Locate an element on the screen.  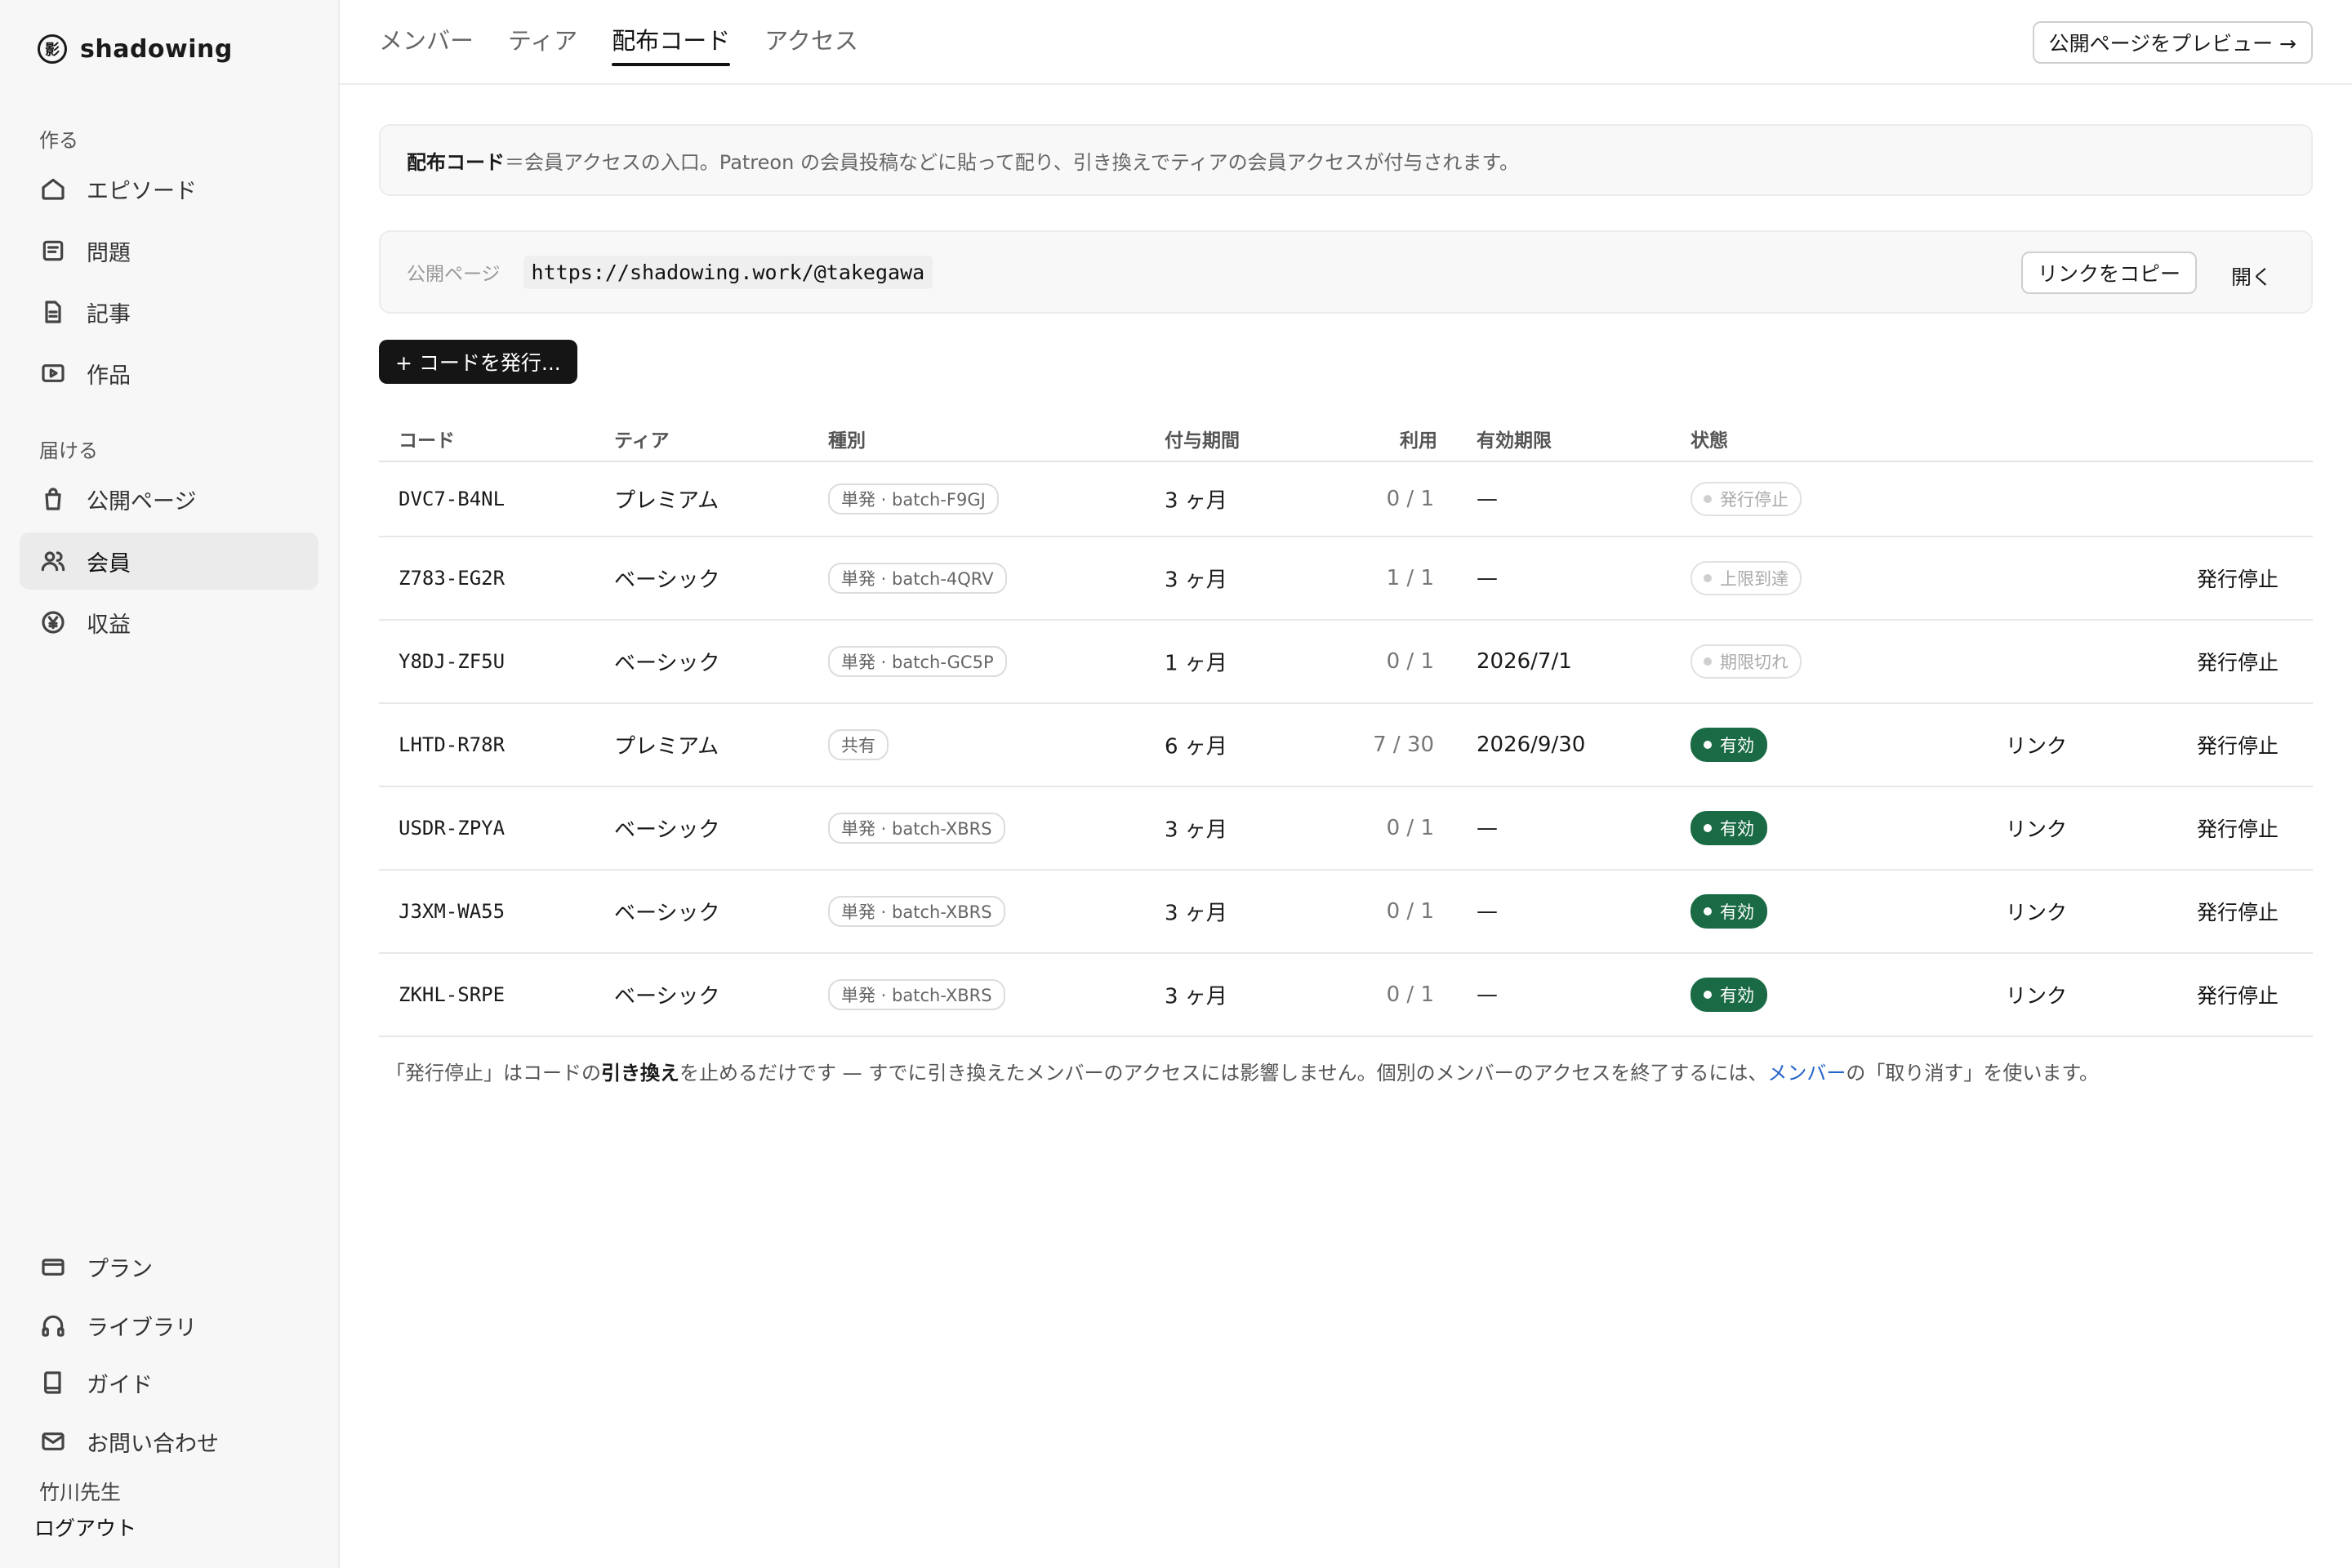
expiry-cell: 2026/9/30 is located at coordinates (1531, 745).